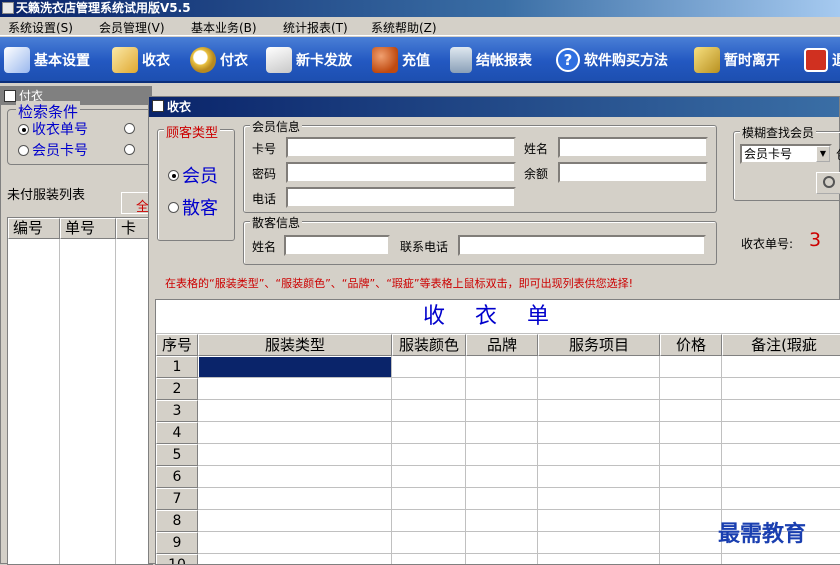 The height and width of the screenshot is (565, 840). What do you see at coordinates (177, 411) in the screenshot?
I see `row-number-3: 3` at bounding box center [177, 411].